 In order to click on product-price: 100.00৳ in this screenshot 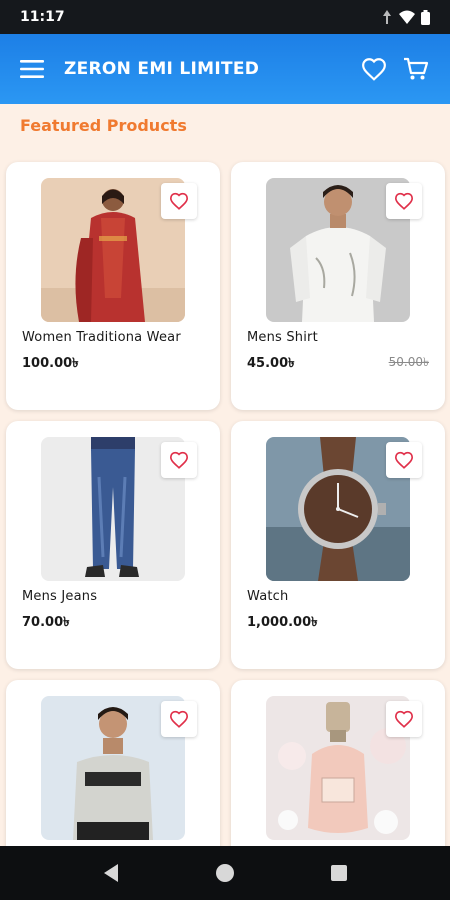, I will do `click(50, 363)`.